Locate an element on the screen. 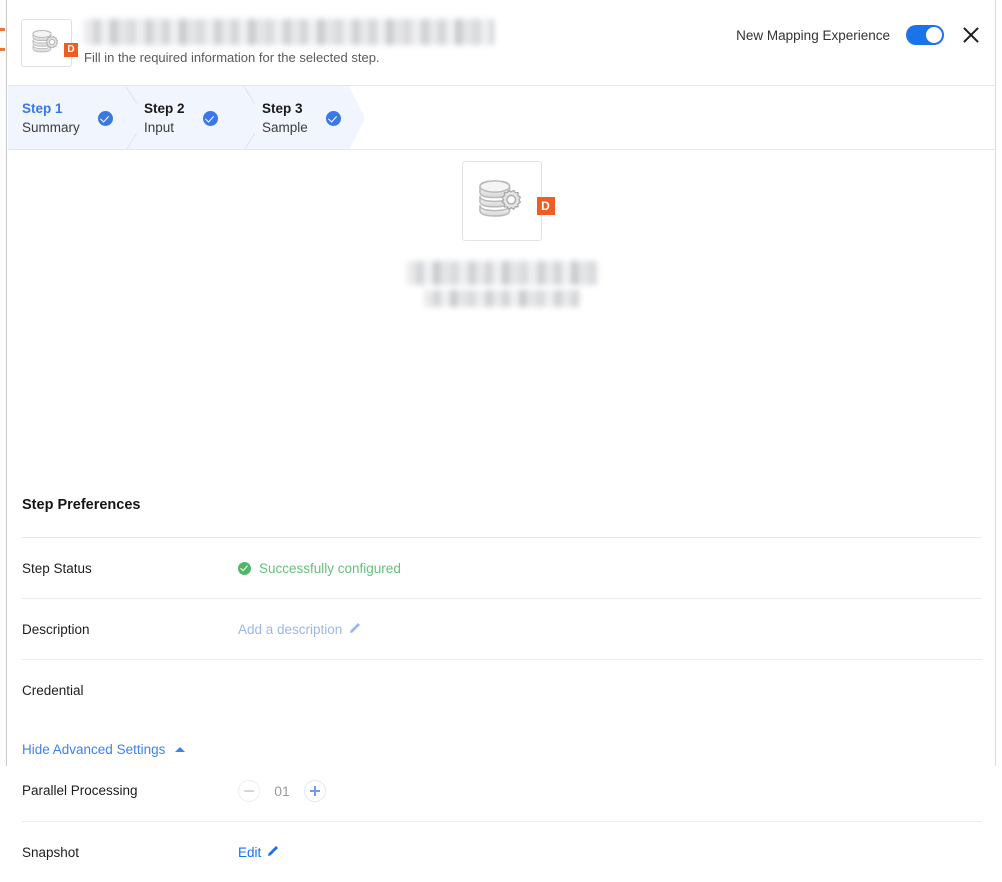  advanced-rows: Parallel Processing 01 Snapshot Edit is located at coordinates (502, 821).